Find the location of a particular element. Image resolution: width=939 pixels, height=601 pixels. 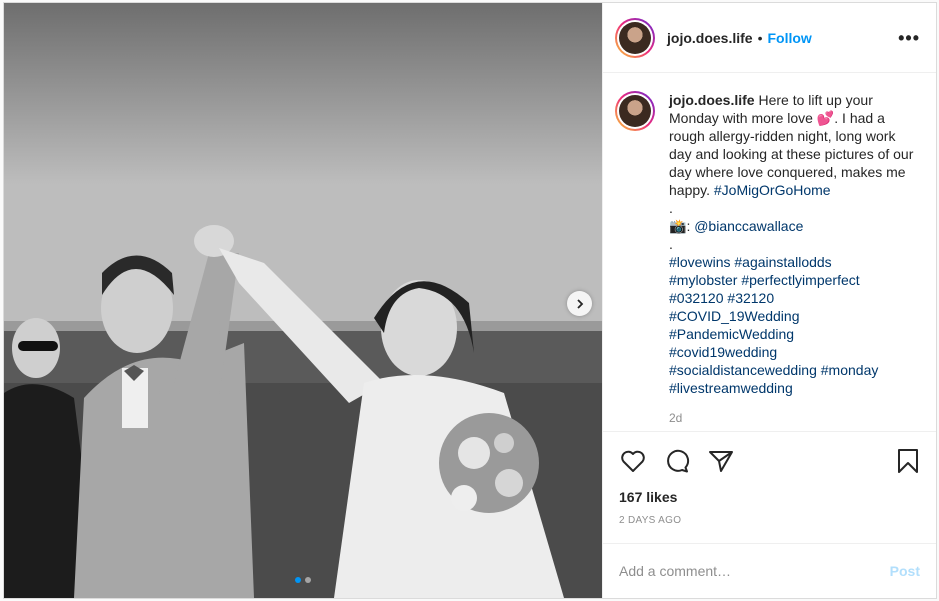

hashtag: #032120 is located at coordinates (696, 298).